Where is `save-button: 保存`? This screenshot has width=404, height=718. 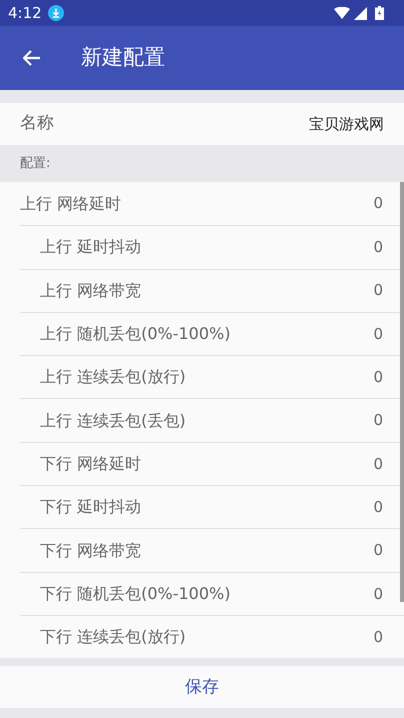 save-button: 保存 is located at coordinates (202, 687).